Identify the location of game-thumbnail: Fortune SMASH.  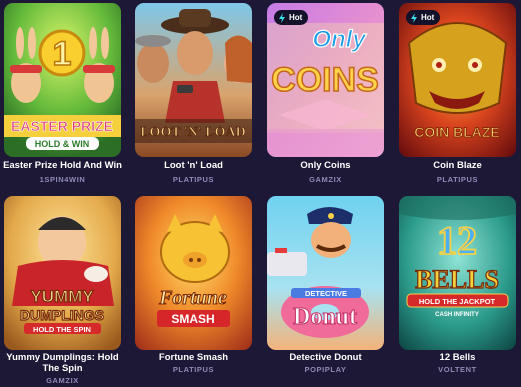
(193, 273).